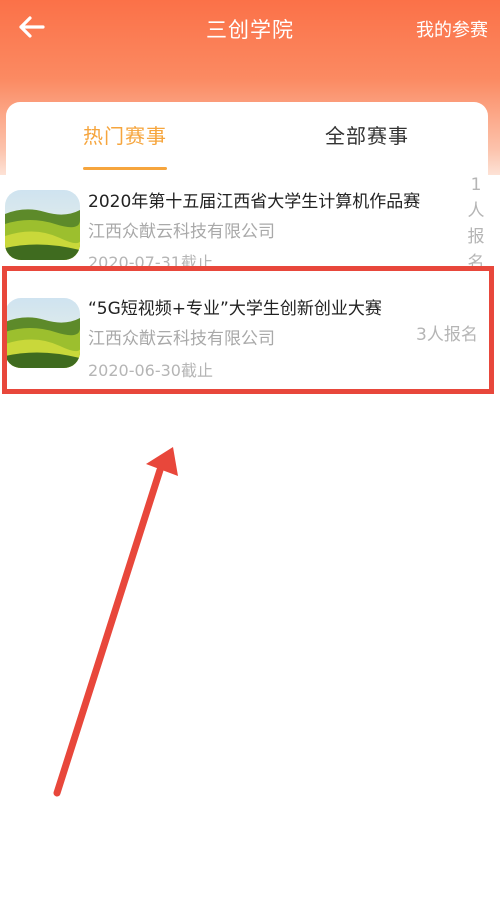 The height and width of the screenshot is (902, 500). What do you see at coordinates (476, 185) in the screenshot?
I see `signup-char: 1` at bounding box center [476, 185].